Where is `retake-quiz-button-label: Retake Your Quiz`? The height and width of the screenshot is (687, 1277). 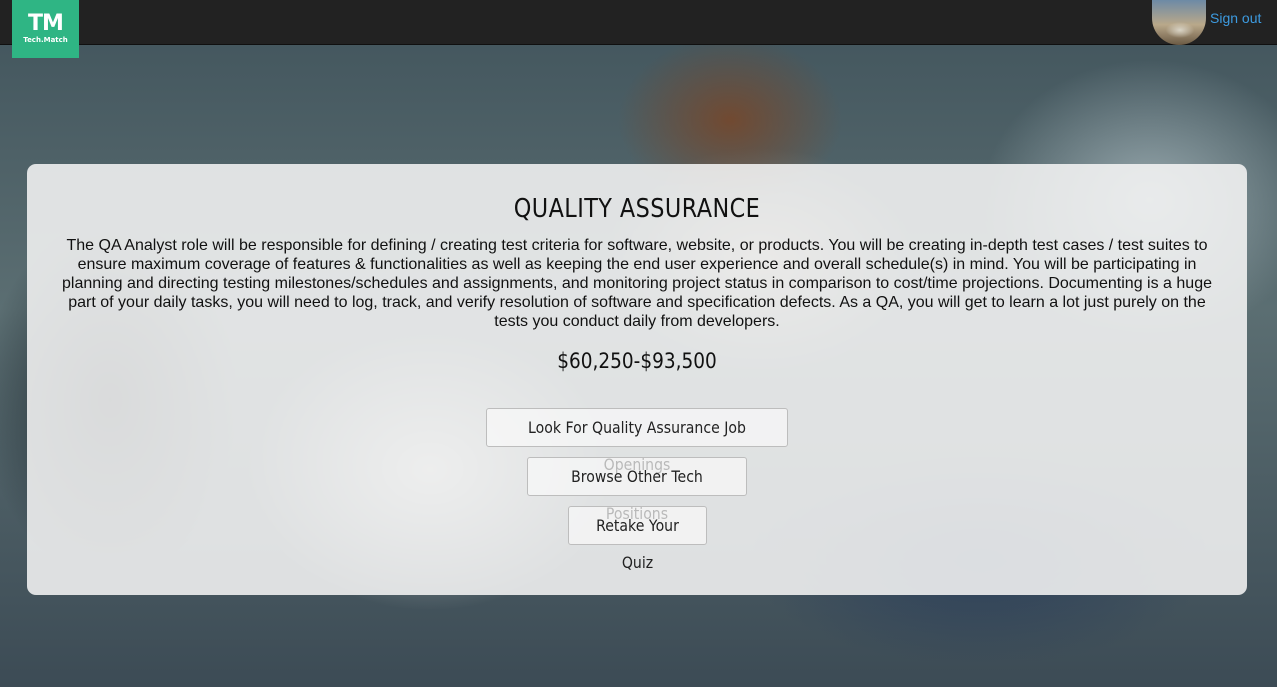
retake-quiz-button-label: Retake Your Quiz is located at coordinates (637, 544).